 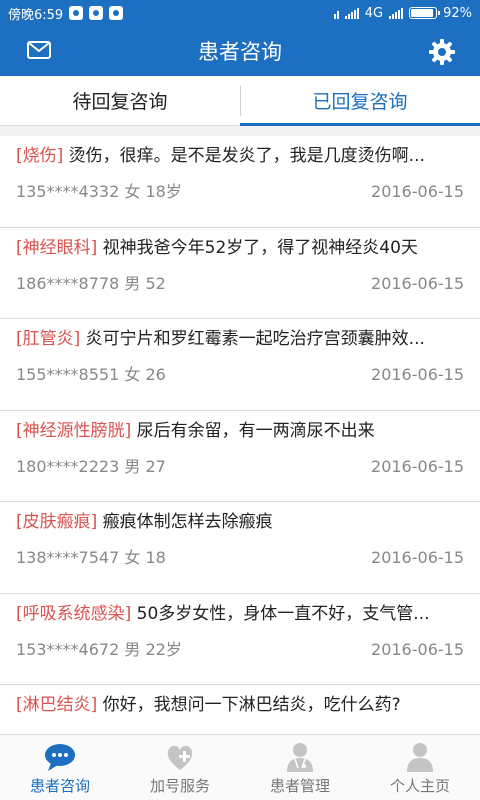 I want to click on notification-message-icon, so click(x=116, y=13).